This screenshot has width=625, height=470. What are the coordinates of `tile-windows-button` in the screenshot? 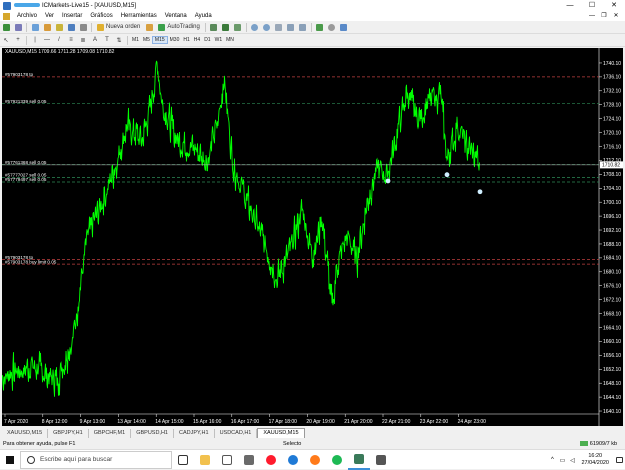 It's located at (279, 27).